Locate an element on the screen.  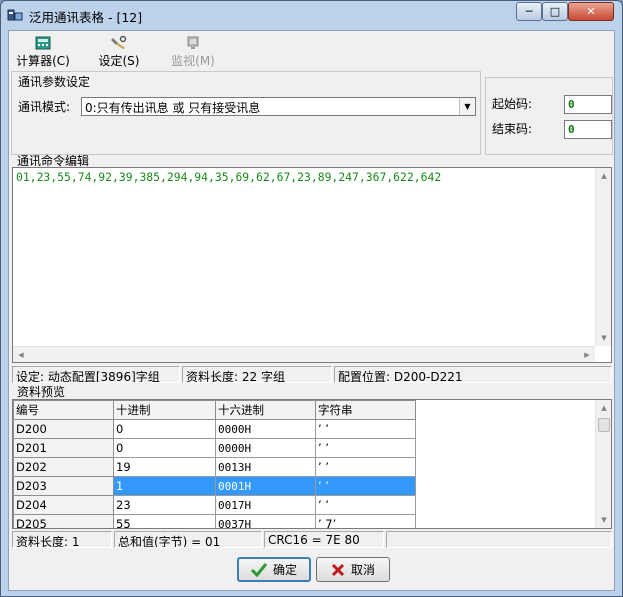
comm-params-group: 通讯参数设定 通讯模式: 0:只有传出讯息 或 只有接受讯息 ▼ is located at coordinates (246, 113).